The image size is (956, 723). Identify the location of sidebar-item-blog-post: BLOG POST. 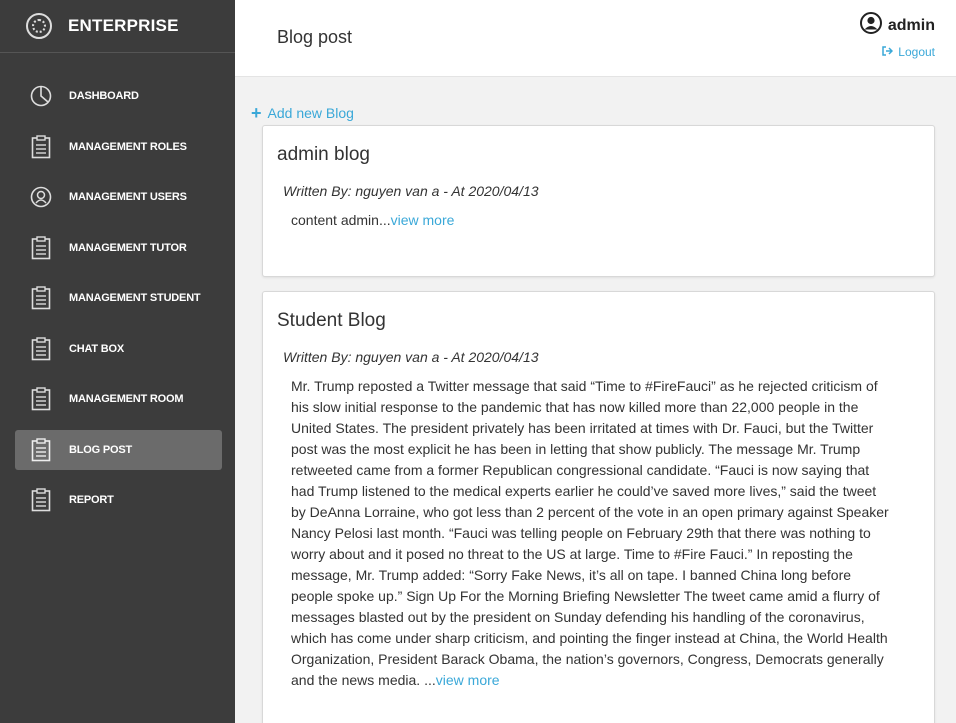
(118, 449).